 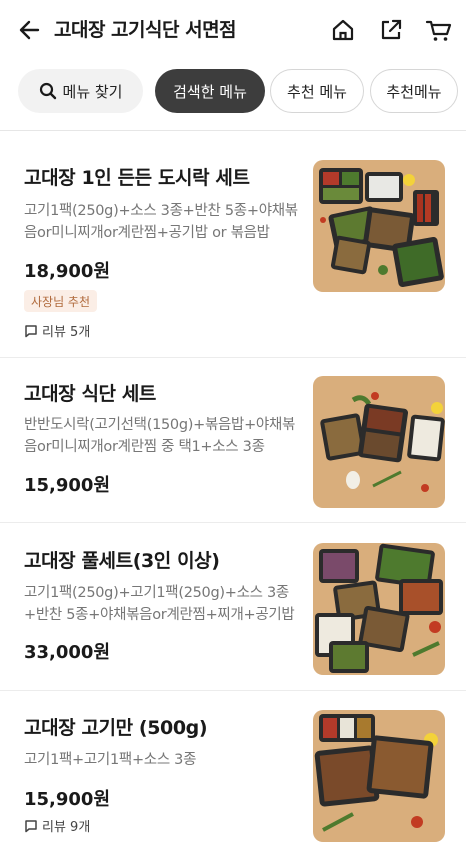 I want to click on back-button, so click(x=30, y=30).